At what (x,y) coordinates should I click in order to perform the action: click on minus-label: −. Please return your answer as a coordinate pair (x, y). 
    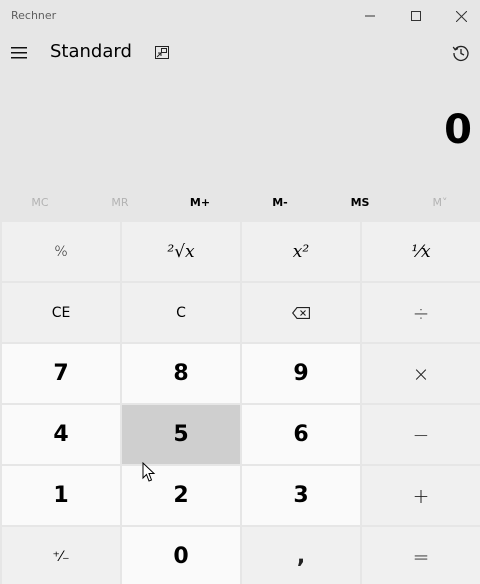
    Looking at the image, I should click on (421, 434).